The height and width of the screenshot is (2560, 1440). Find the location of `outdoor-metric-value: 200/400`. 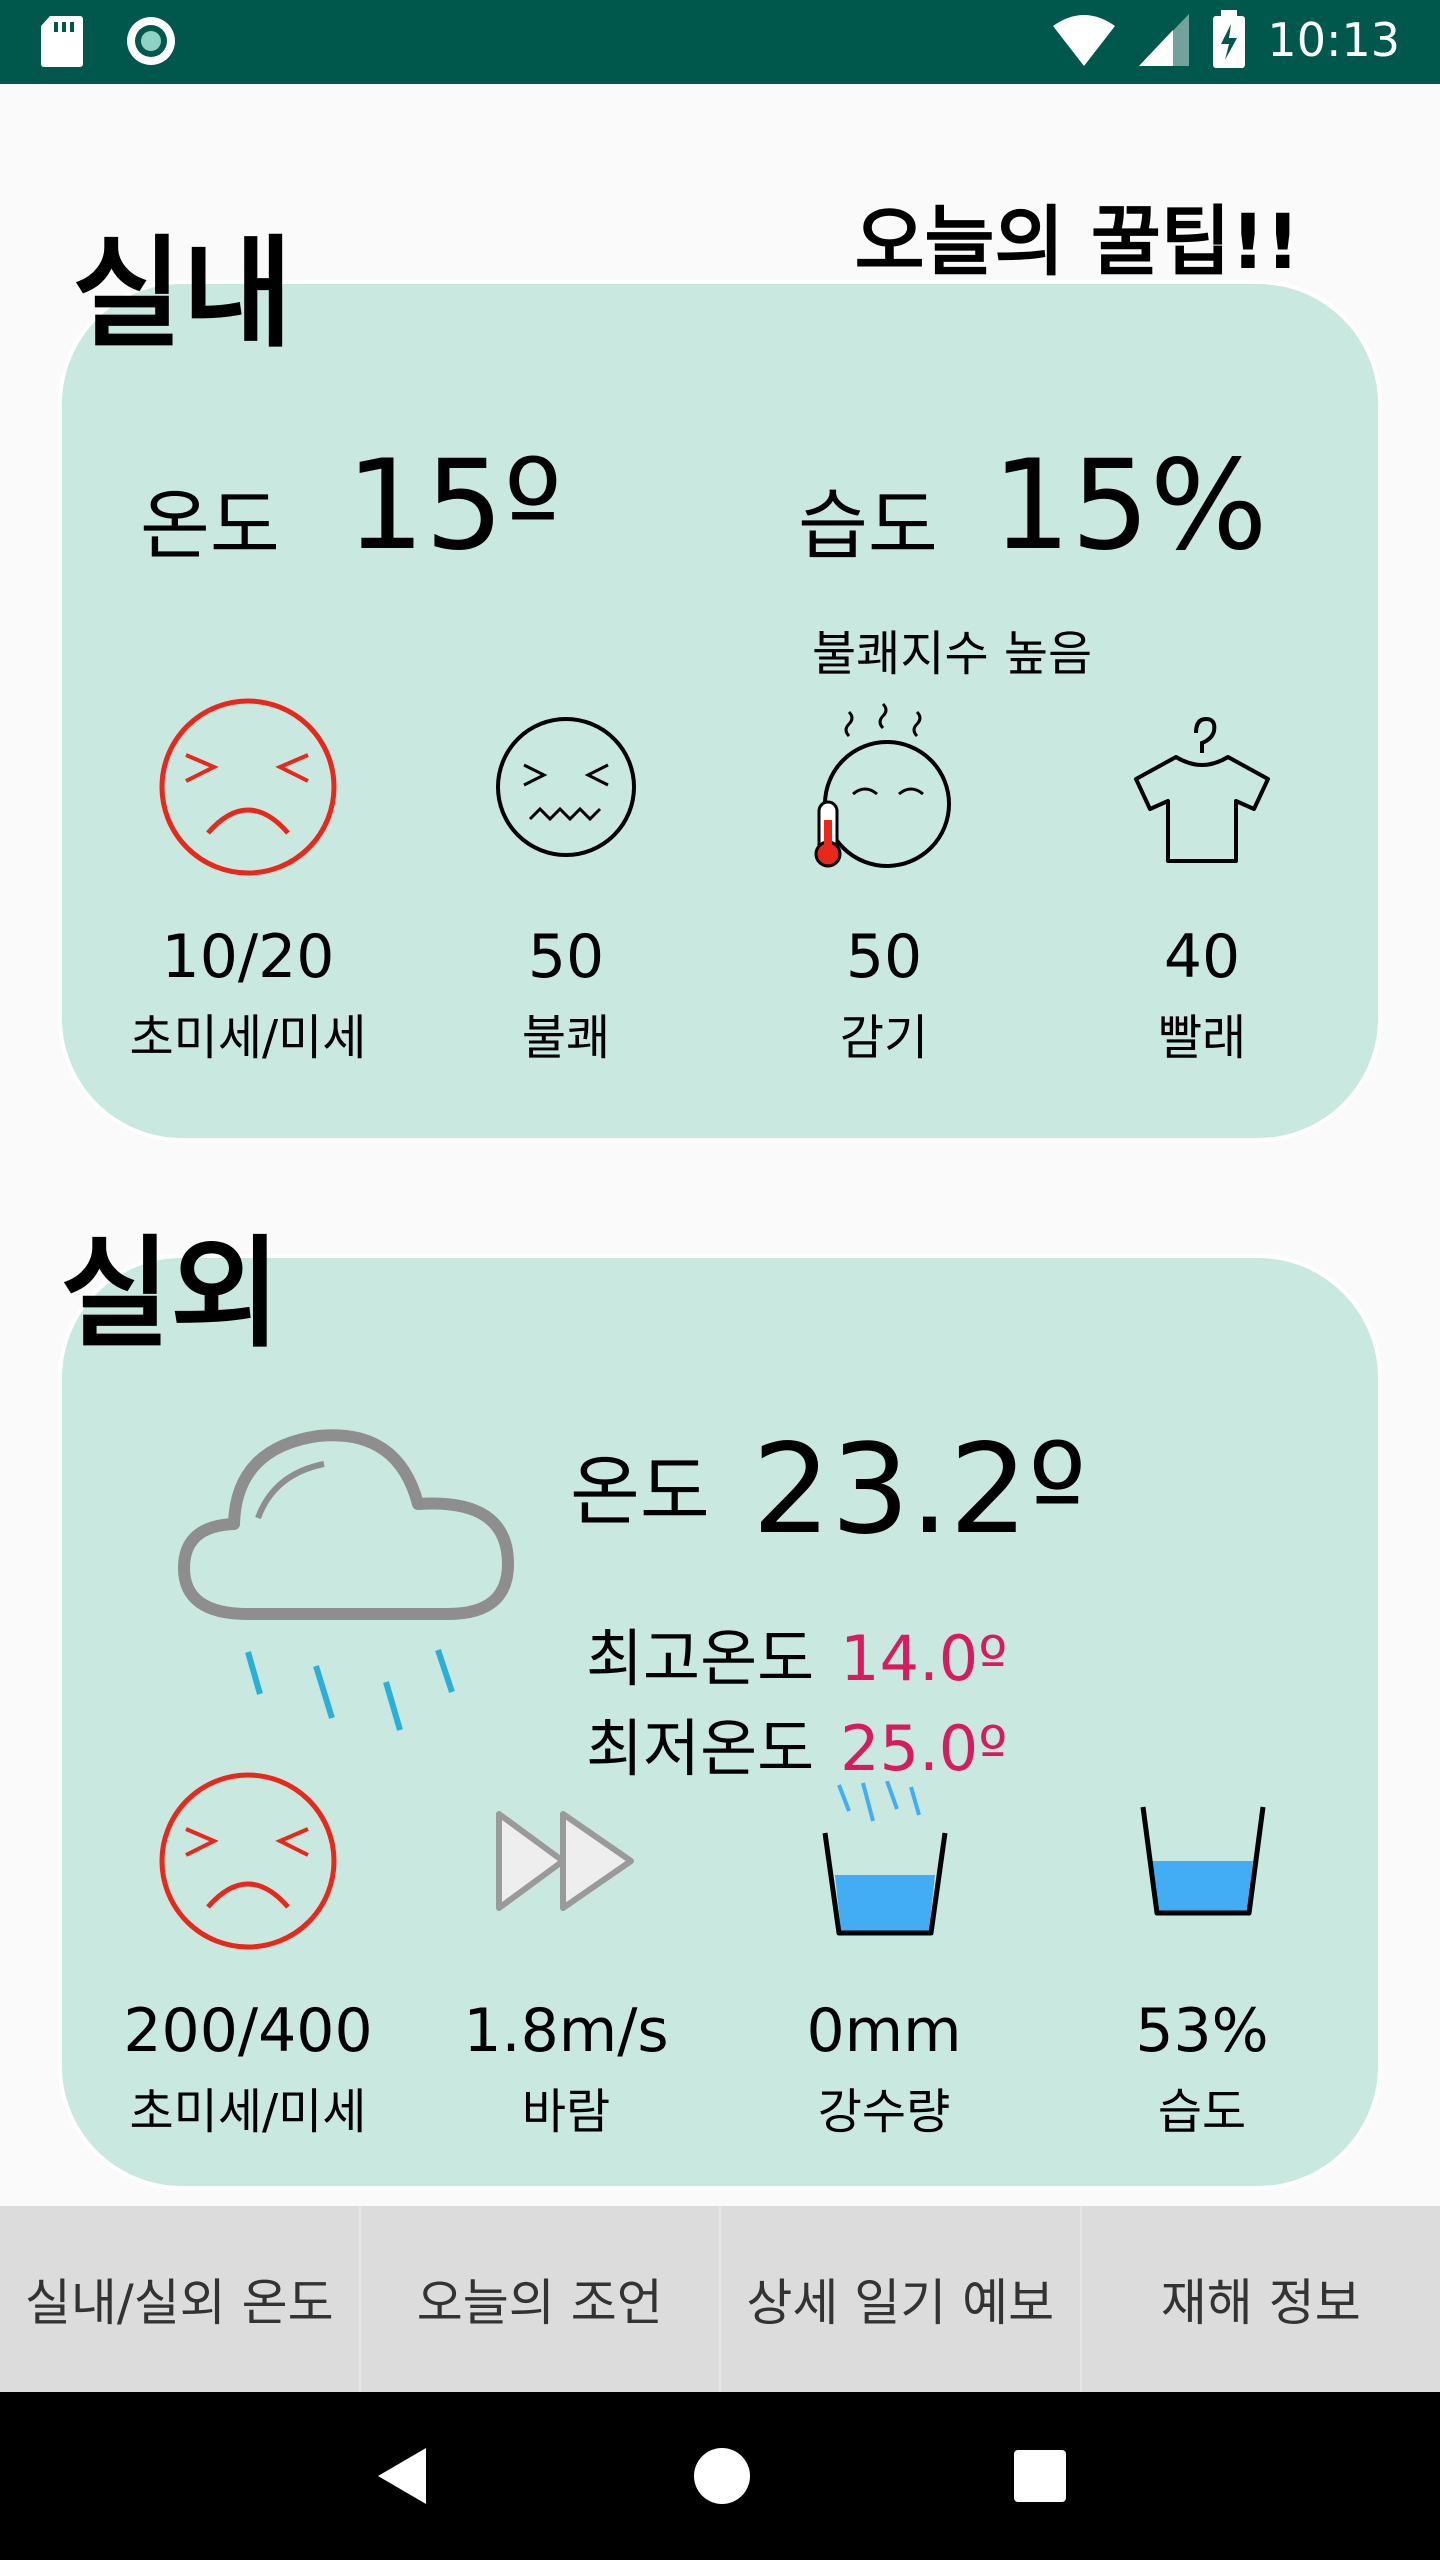

outdoor-metric-value: 200/400 is located at coordinates (248, 2031).